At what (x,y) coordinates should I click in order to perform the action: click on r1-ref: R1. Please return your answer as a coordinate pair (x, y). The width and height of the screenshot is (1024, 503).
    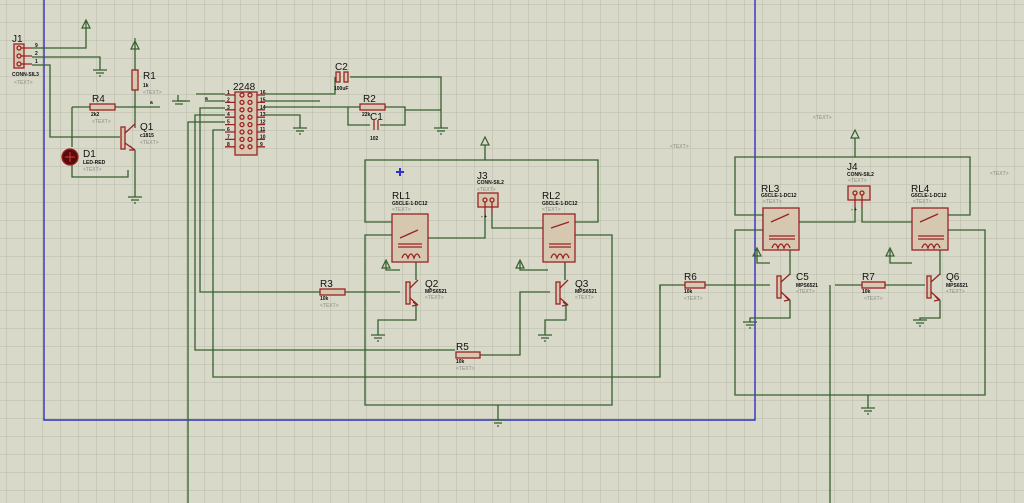
    Looking at the image, I should click on (149, 76).